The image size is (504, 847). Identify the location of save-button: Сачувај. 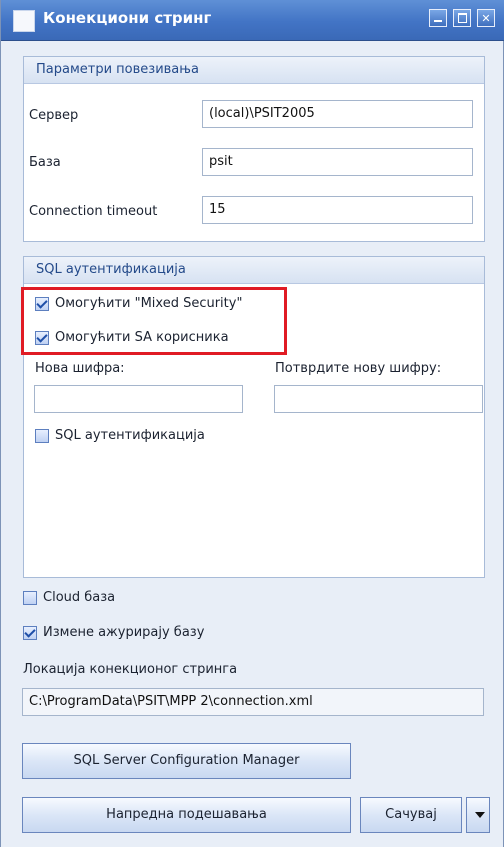
(411, 815).